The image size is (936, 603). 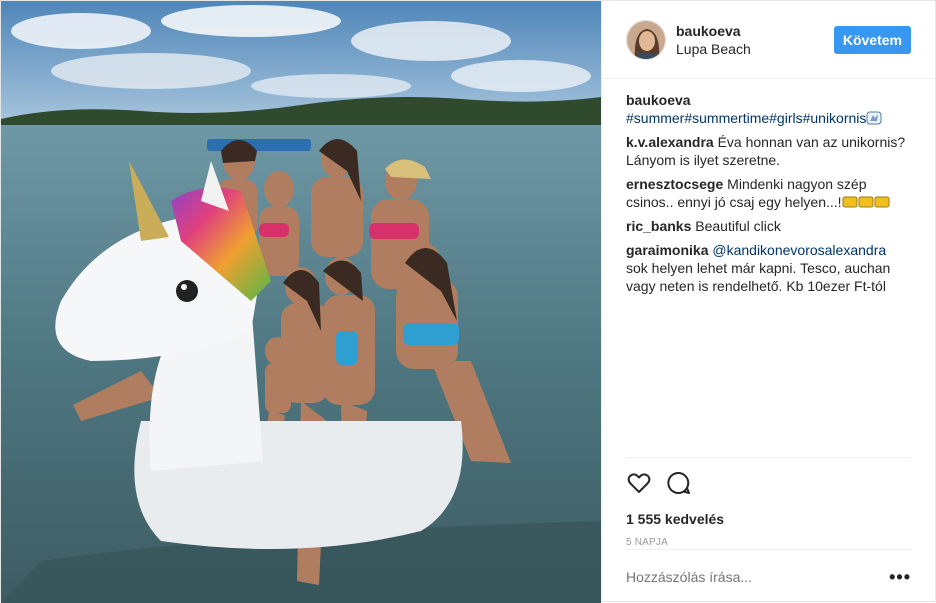 What do you see at coordinates (874, 118) in the screenshot?
I see `unicorn-emoji-icon` at bounding box center [874, 118].